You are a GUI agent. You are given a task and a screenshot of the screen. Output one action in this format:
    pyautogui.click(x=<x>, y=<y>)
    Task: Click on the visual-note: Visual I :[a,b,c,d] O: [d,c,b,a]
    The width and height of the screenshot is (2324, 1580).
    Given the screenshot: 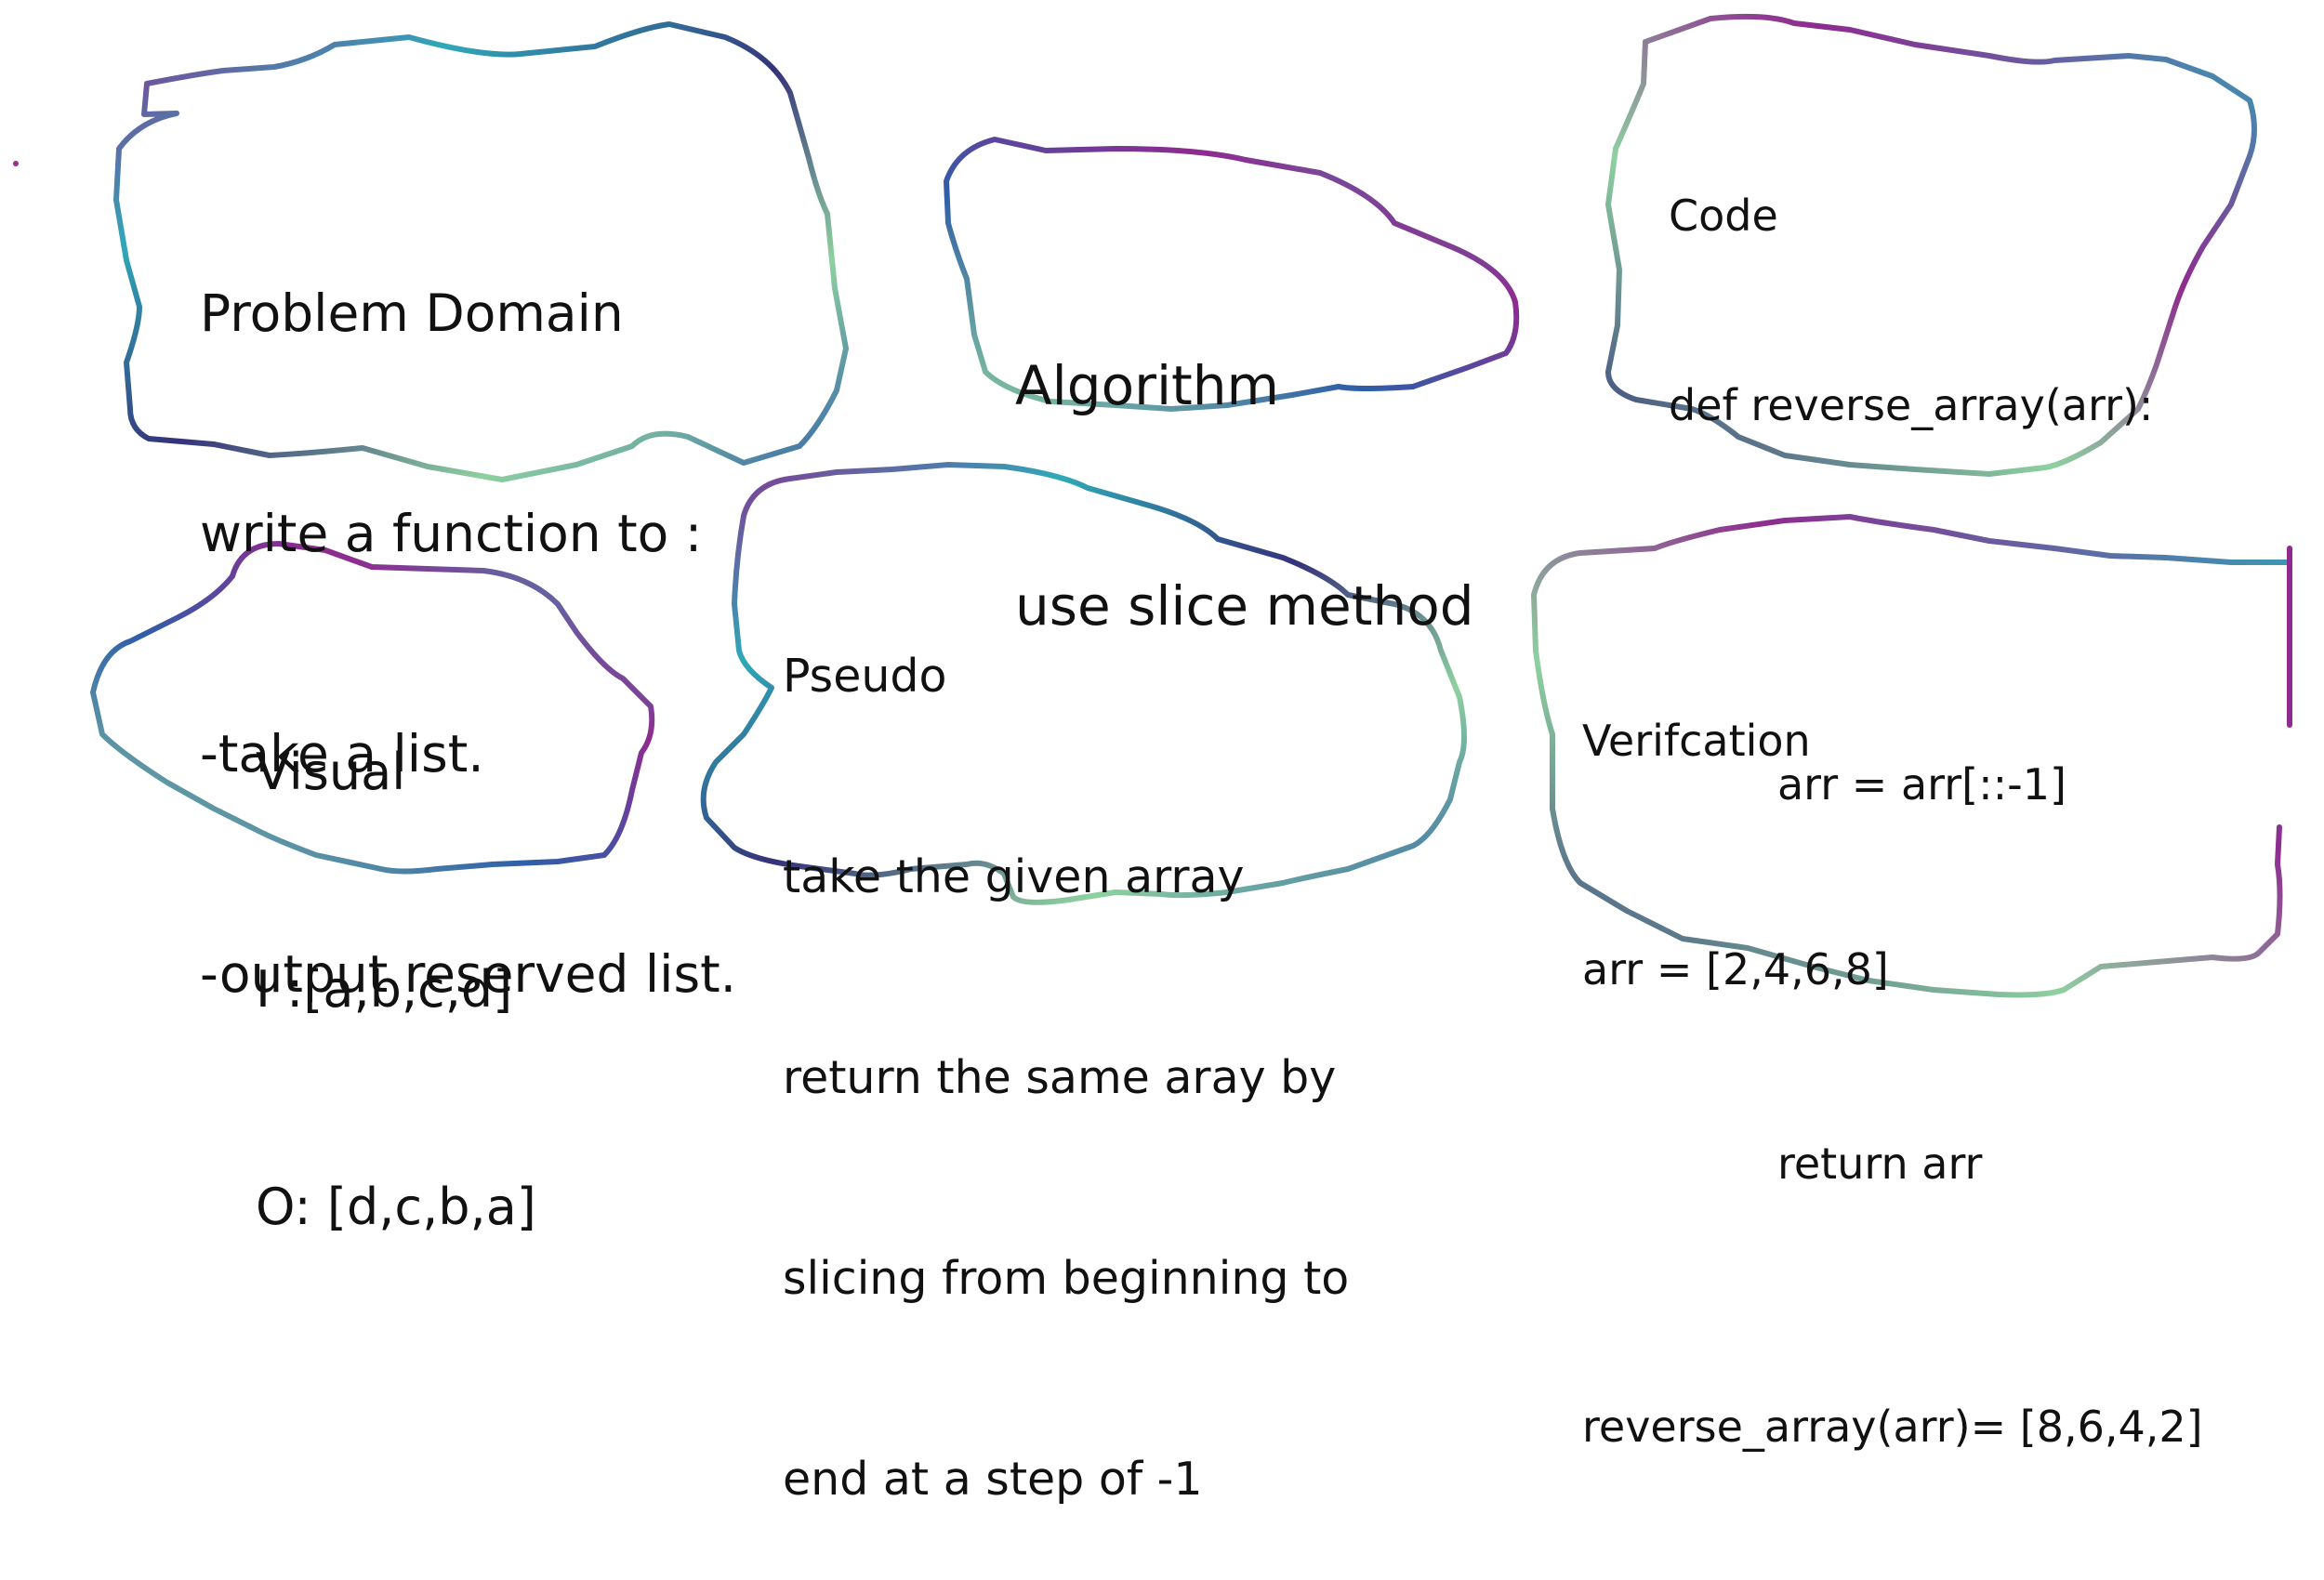 What is the action you would take?
    pyautogui.click(x=396, y=953)
    